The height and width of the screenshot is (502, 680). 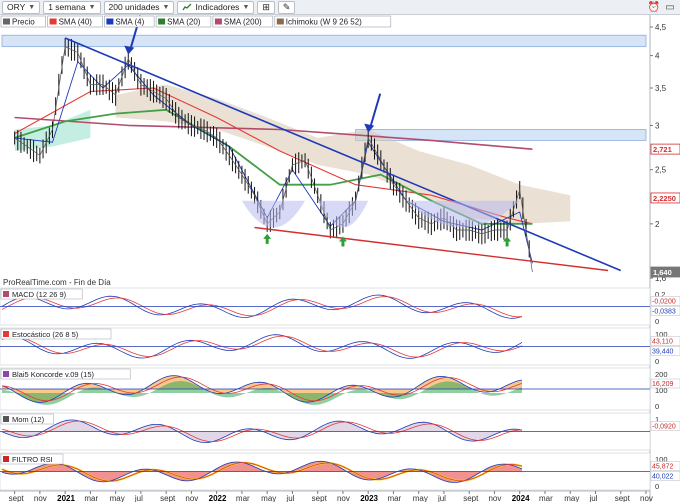 I want to click on zoom-icon: ⊞, so click(x=266, y=6).